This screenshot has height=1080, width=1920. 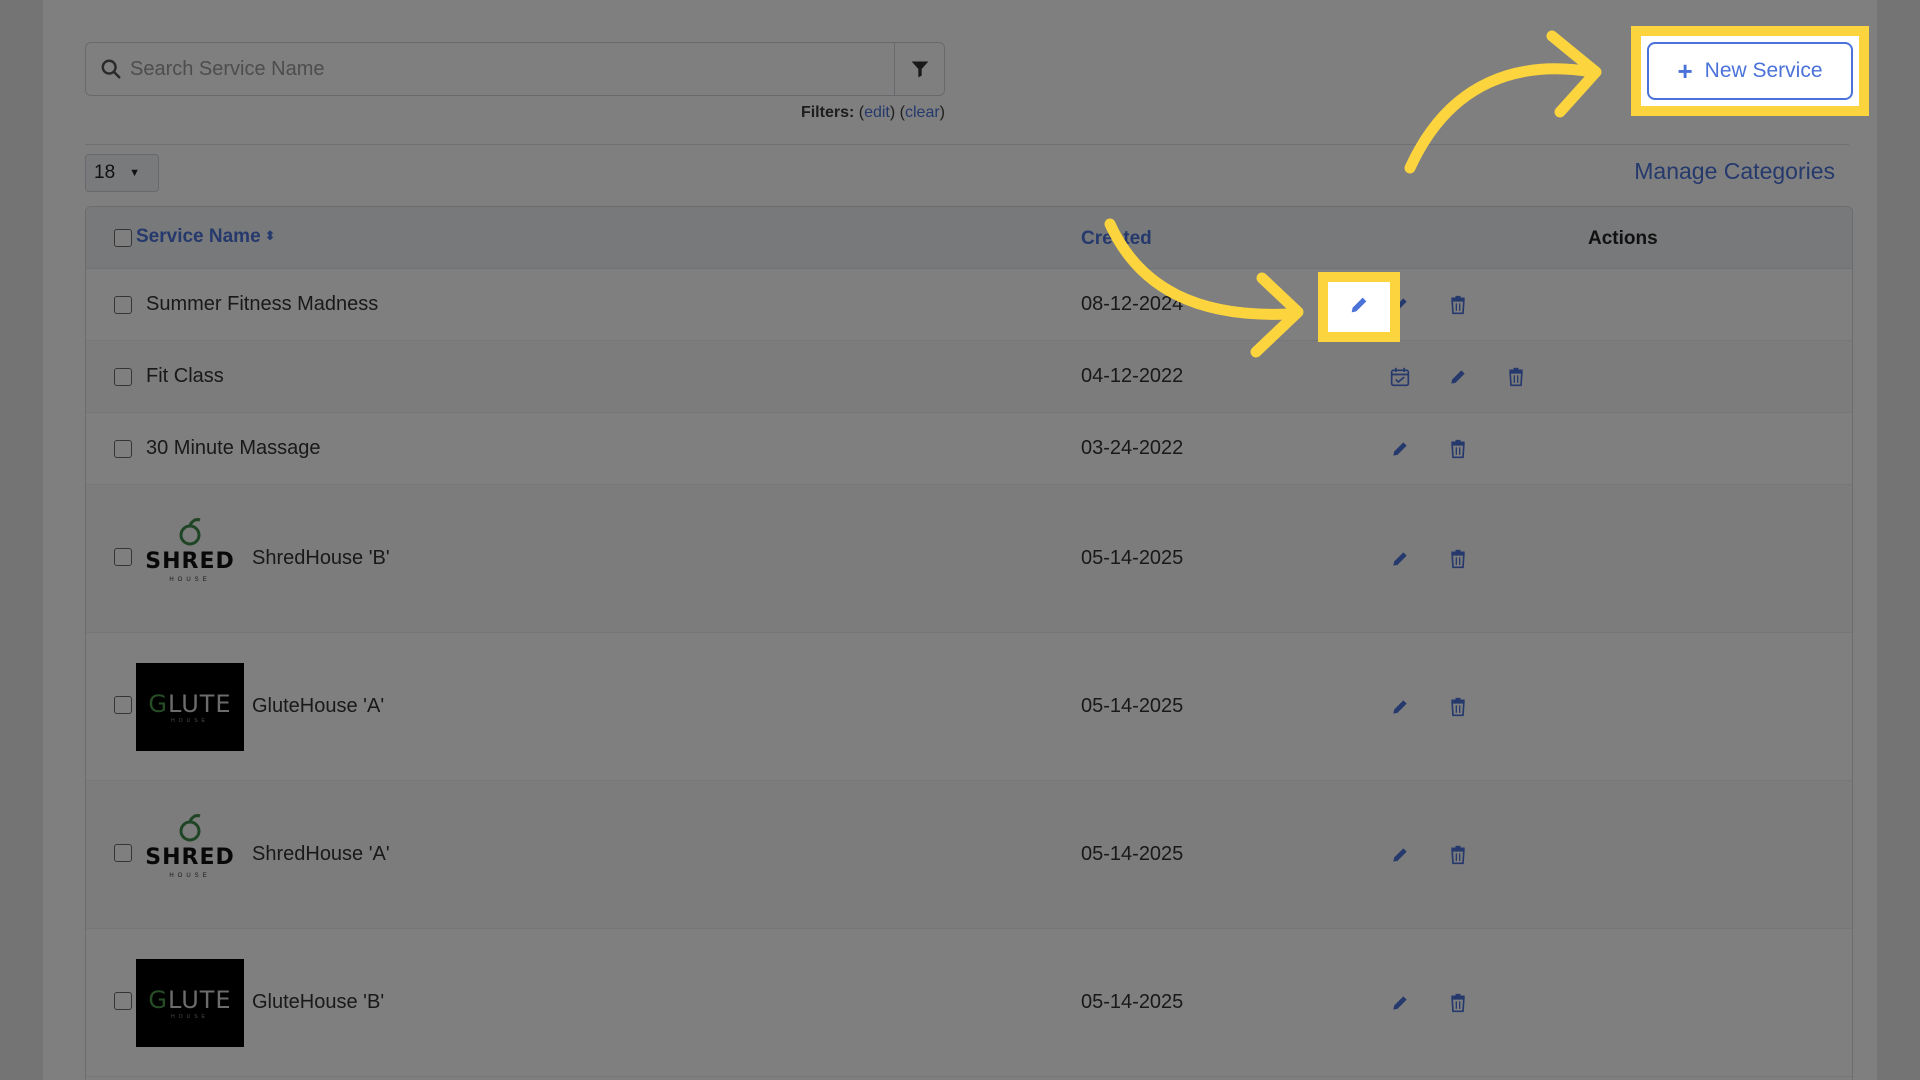 I want to click on filters-label: Filters:, so click(x=827, y=112).